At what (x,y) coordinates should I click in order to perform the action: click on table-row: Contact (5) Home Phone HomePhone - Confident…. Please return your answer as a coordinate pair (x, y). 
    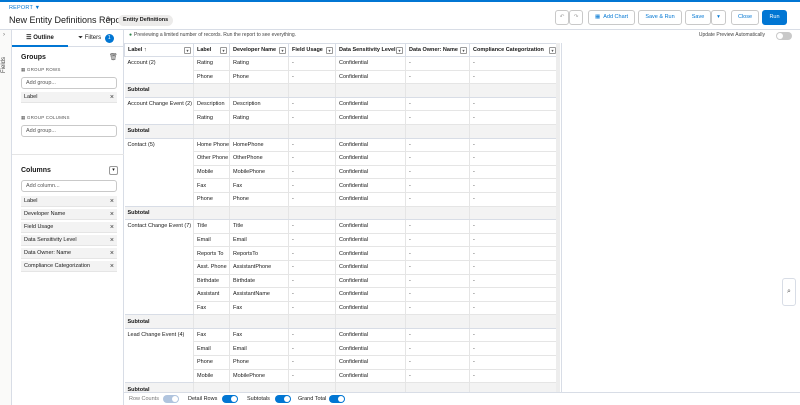
    Looking at the image, I should click on (341, 172).